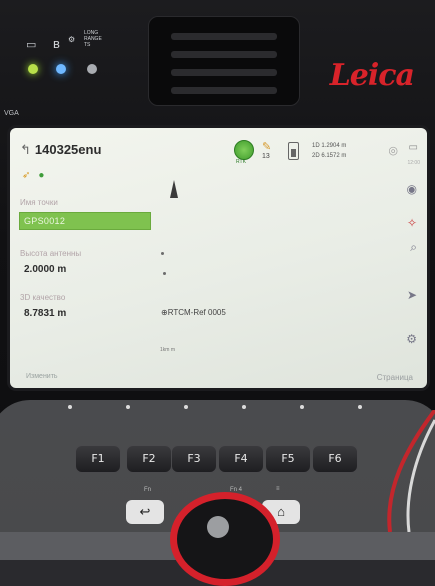 Image resolution: width=435 pixels, height=586 pixels. Describe the element at coordinates (293, 151) in the screenshot. I see `battery-icon` at that location.